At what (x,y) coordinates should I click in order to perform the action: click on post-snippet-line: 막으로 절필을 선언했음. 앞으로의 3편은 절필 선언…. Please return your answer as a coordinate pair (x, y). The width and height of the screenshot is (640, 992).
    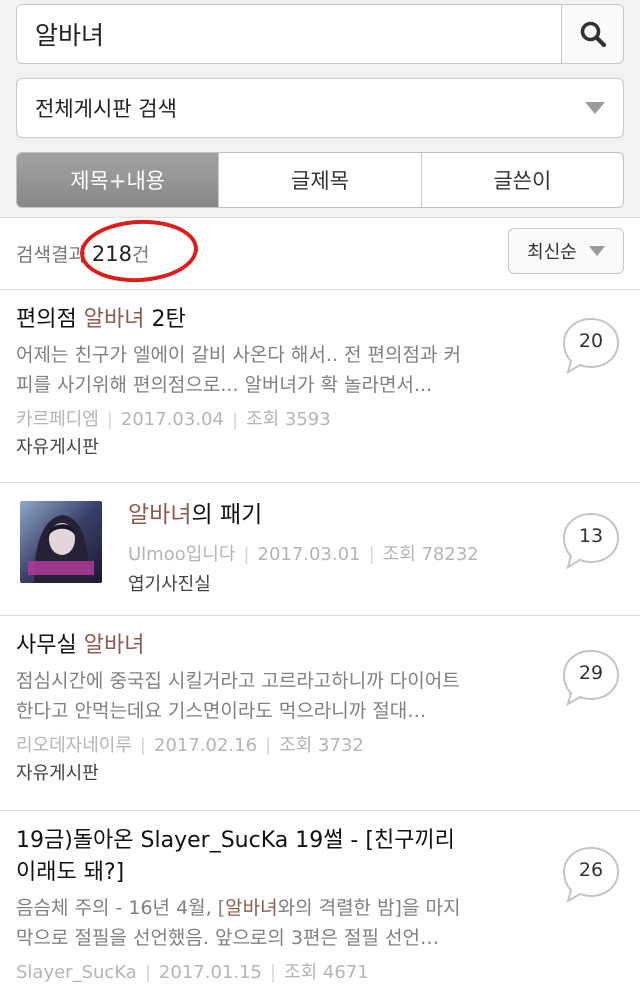
    Looking at the image, I should click on (227, 938).